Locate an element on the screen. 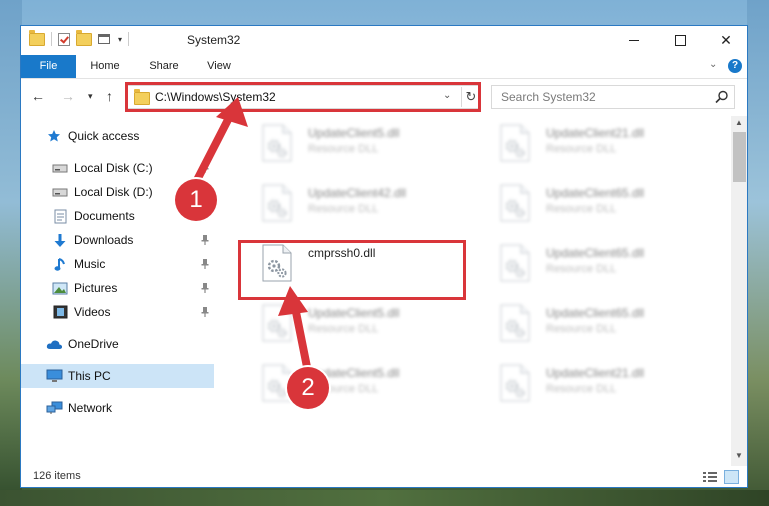 This screenshot has height=506, width=769. tiles-view-icon is located at coordinates (731, 477).